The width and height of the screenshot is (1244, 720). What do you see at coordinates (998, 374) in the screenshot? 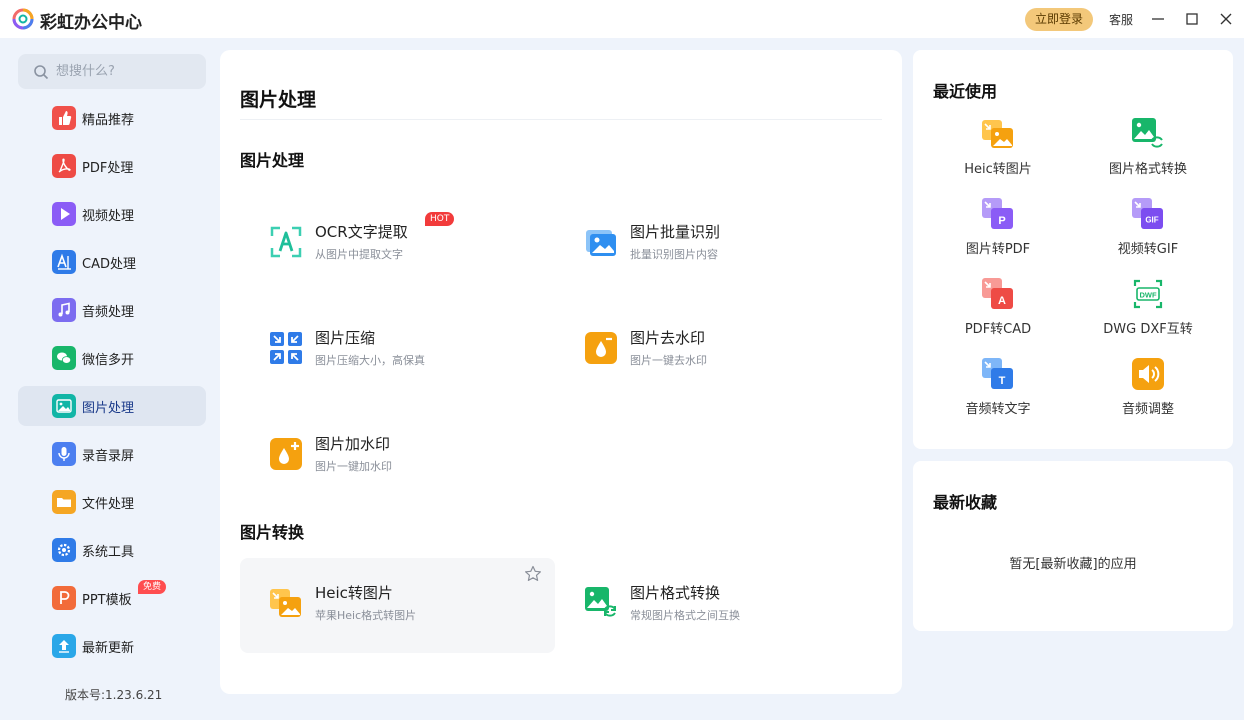
I see `audio-to-text-icon: T` at bounding box center [998, 374].